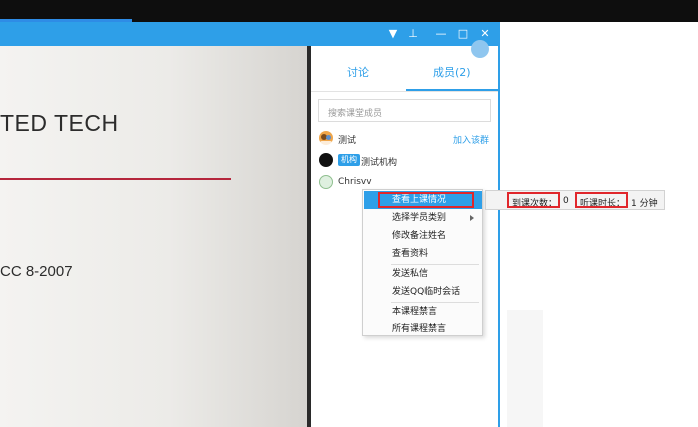 This screenshot has height=427, width=698. Describe the element at coordinates (404, 91) in the screenshot. I see `tab-divider` at that location.